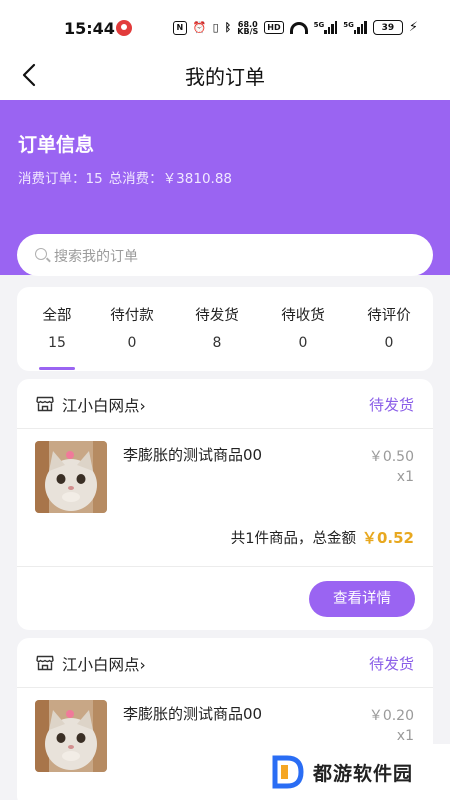 Image resolution: width=450 pixels, height=800 pixels. I want to click on order-status-tabs: 全部 15 待付款 0 待发货 8 待收货 0 待评价 0, so click(225, 329).